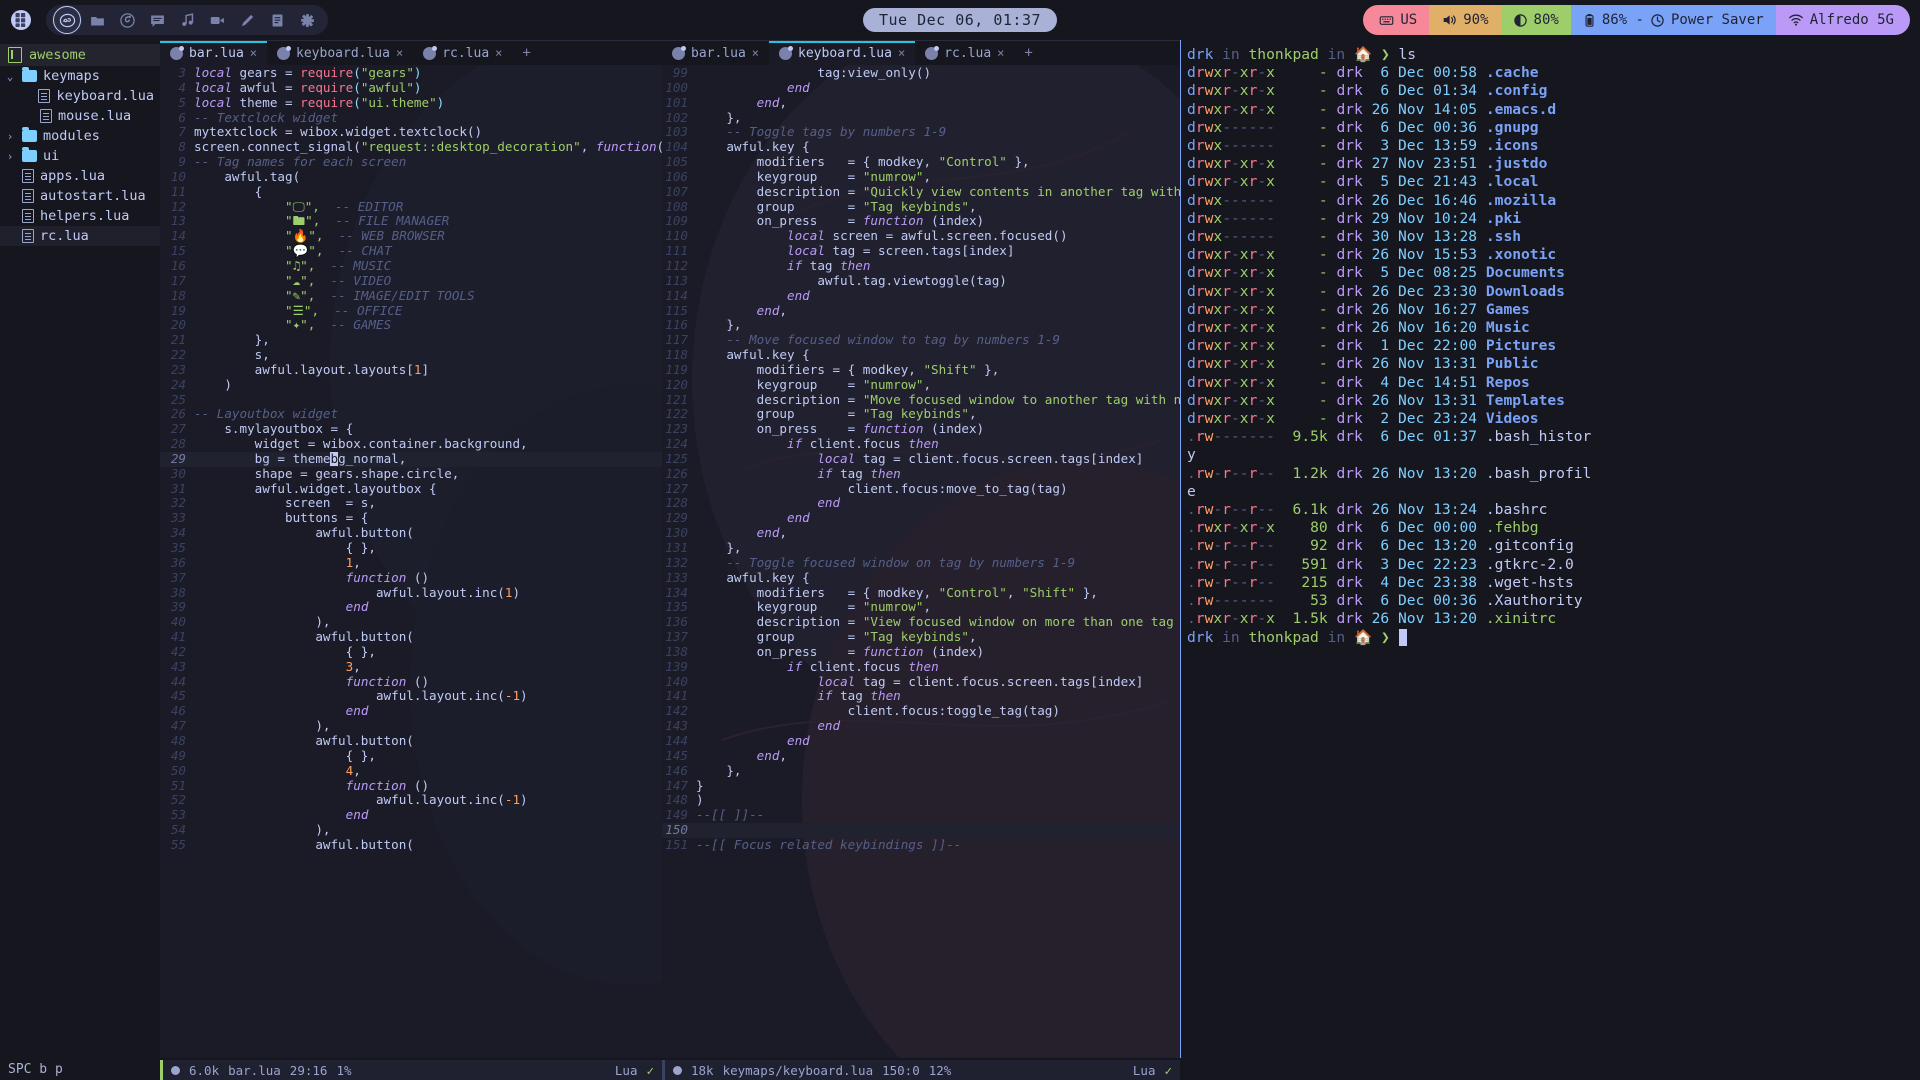  I want to click on tag-office, so click(277, 20).